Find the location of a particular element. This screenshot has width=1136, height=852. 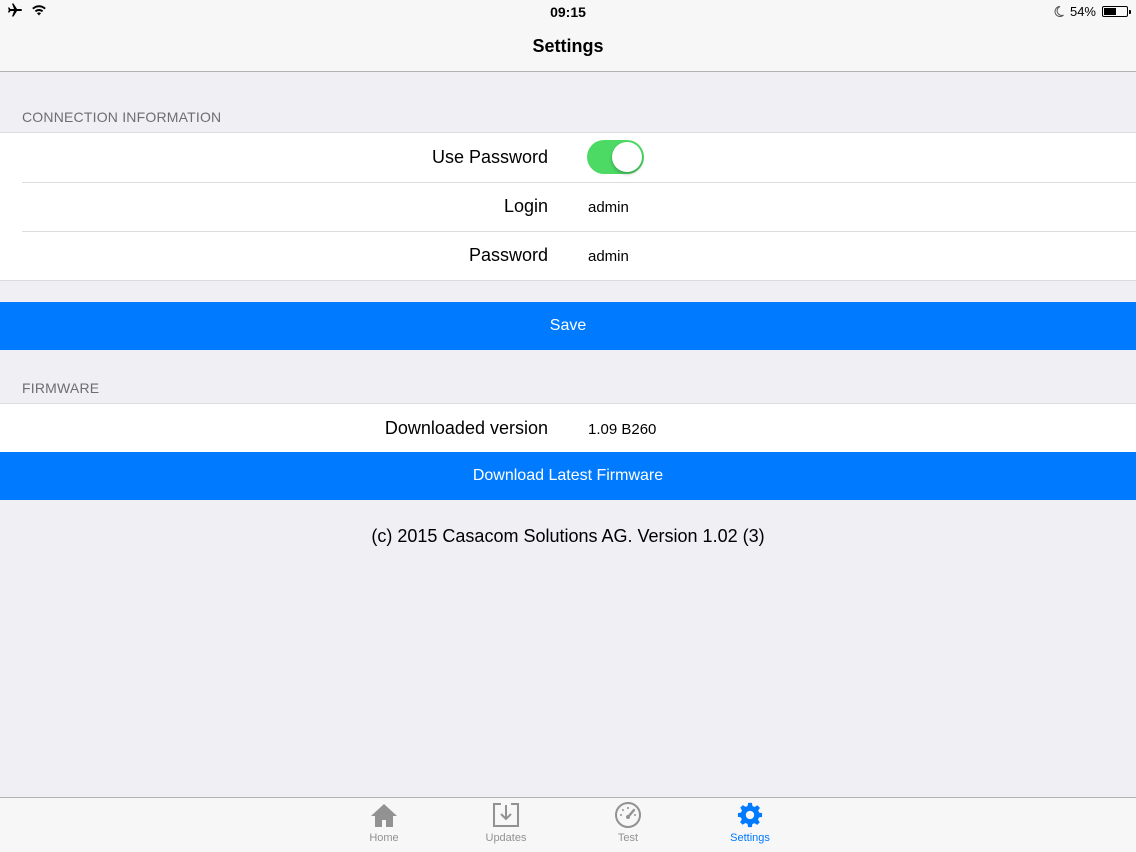

tab-settings: Settings is located at coordinates (750, 823).